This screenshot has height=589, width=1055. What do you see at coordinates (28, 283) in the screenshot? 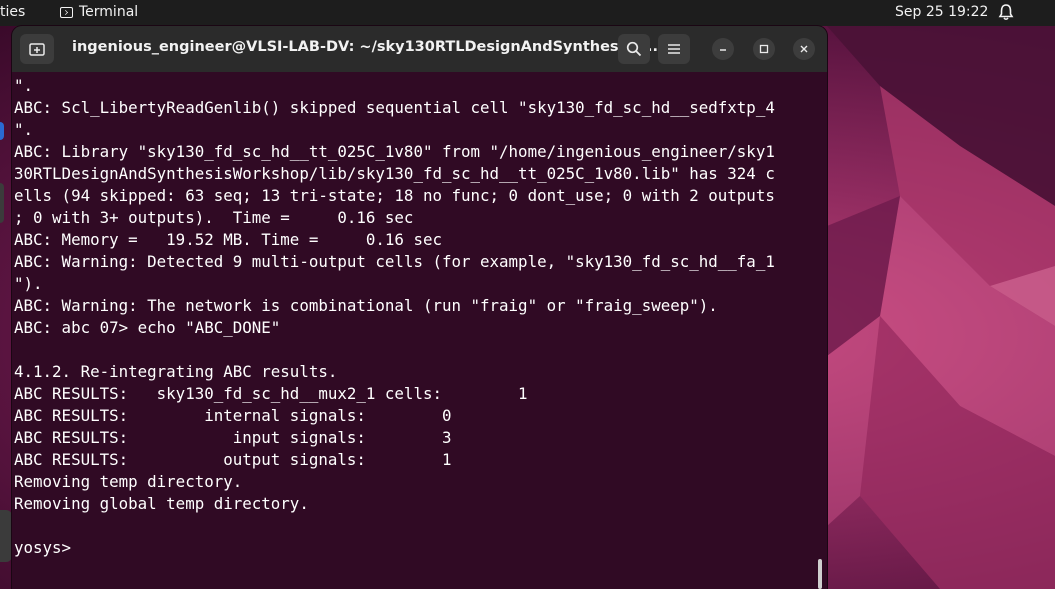
I see `terminal-line: ").` at bounding box center [28, 283].